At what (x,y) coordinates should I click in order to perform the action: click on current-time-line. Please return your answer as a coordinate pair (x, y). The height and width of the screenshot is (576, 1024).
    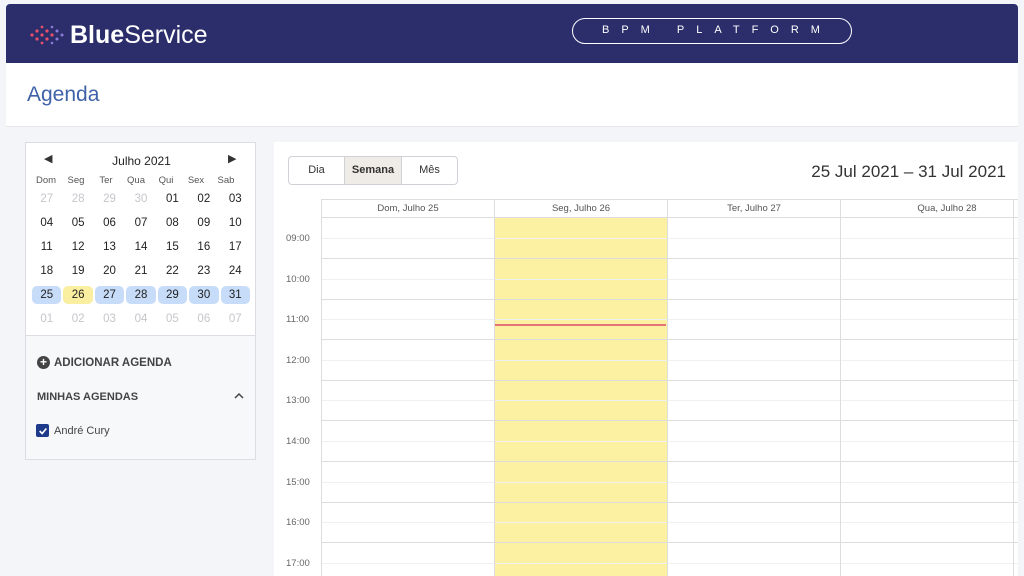
    Looking at the image, I should click on (580, 325).